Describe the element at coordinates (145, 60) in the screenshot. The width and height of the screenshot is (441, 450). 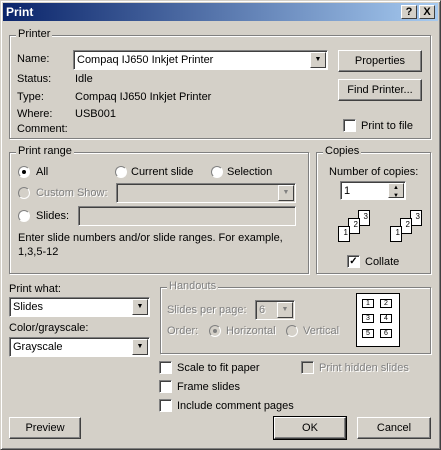
I see `printer-name-value: Compaq IJ650 Inkjet Printer` at that location.